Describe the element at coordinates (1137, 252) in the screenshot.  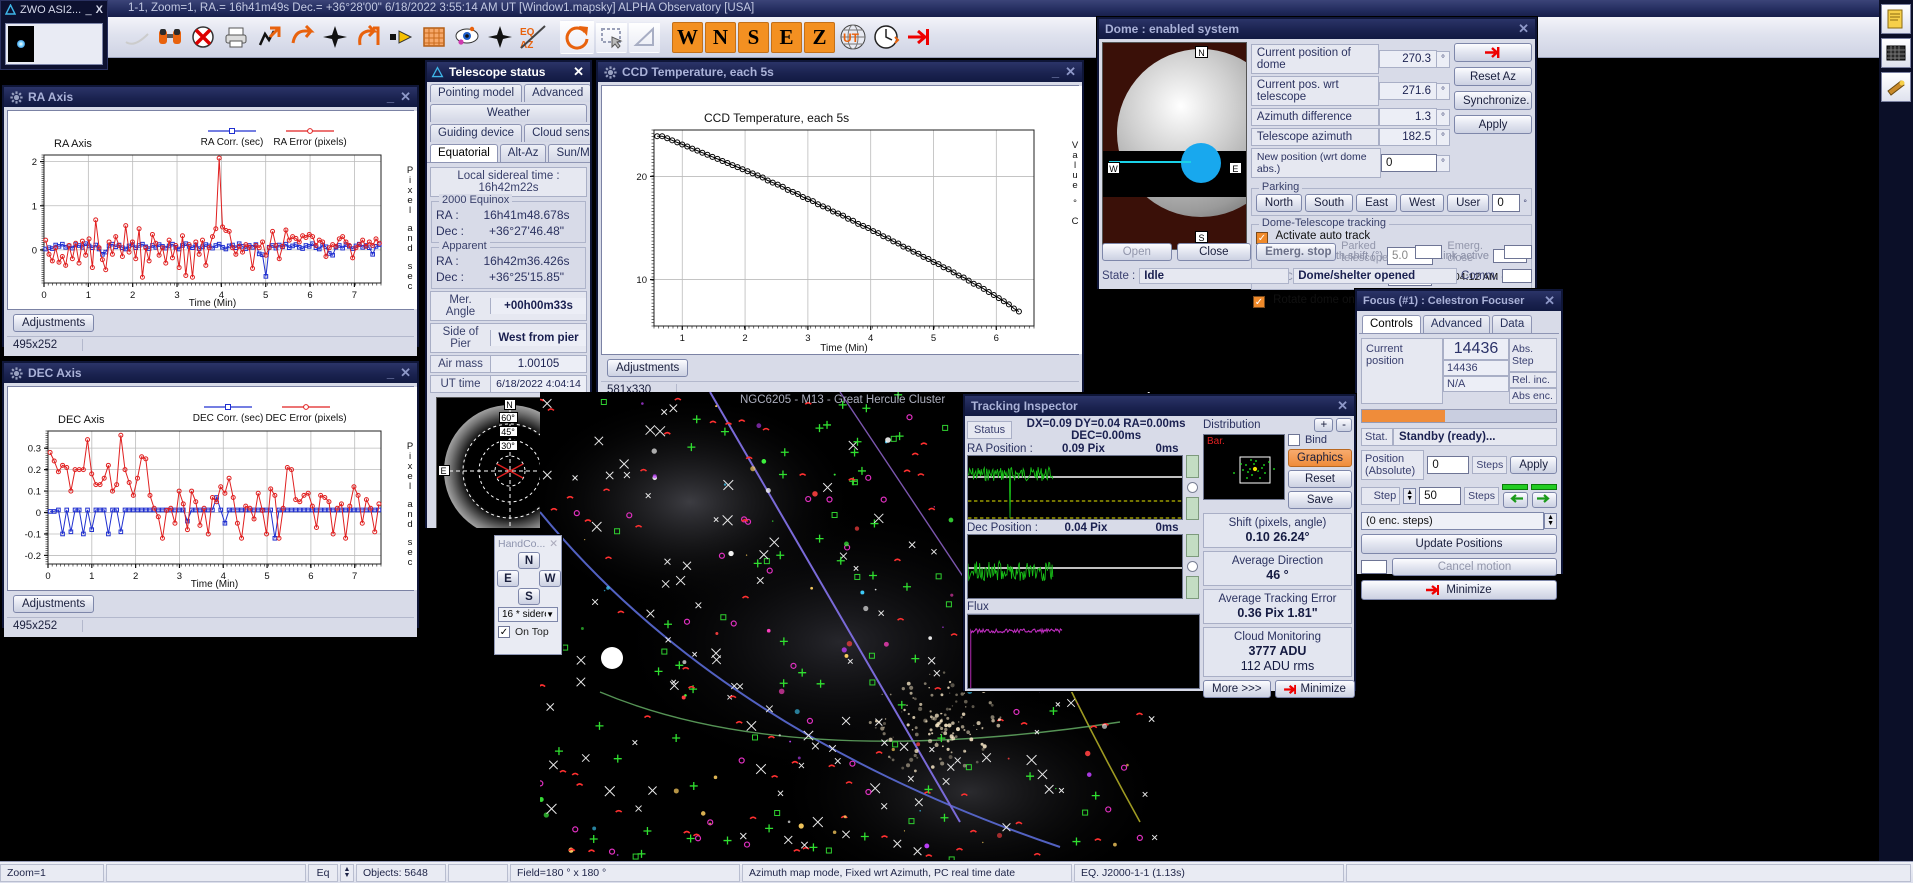
I see `dome-open-button: Open` at that location.